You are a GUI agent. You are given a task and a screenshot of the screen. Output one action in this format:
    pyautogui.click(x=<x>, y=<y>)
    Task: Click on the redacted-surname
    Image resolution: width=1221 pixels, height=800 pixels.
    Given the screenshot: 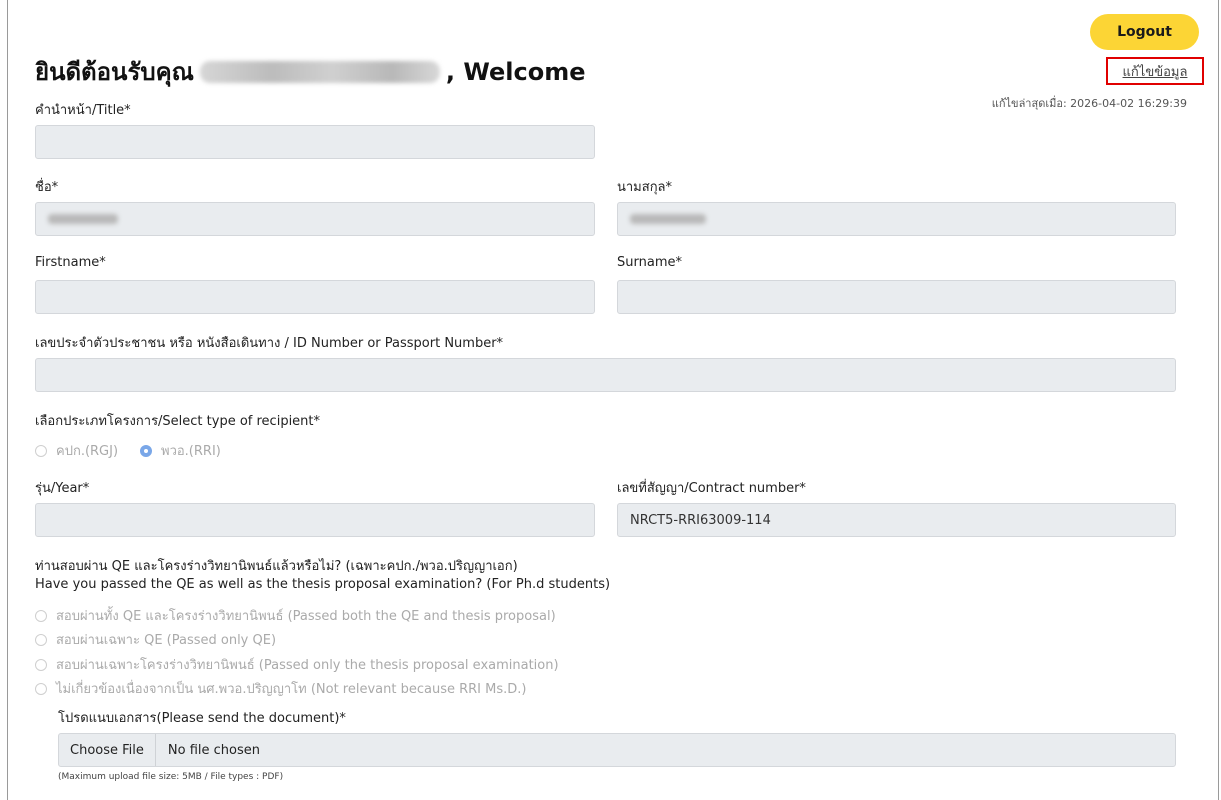 What is the action you would take?
    pyautogui.click(x=668, y=219)
    